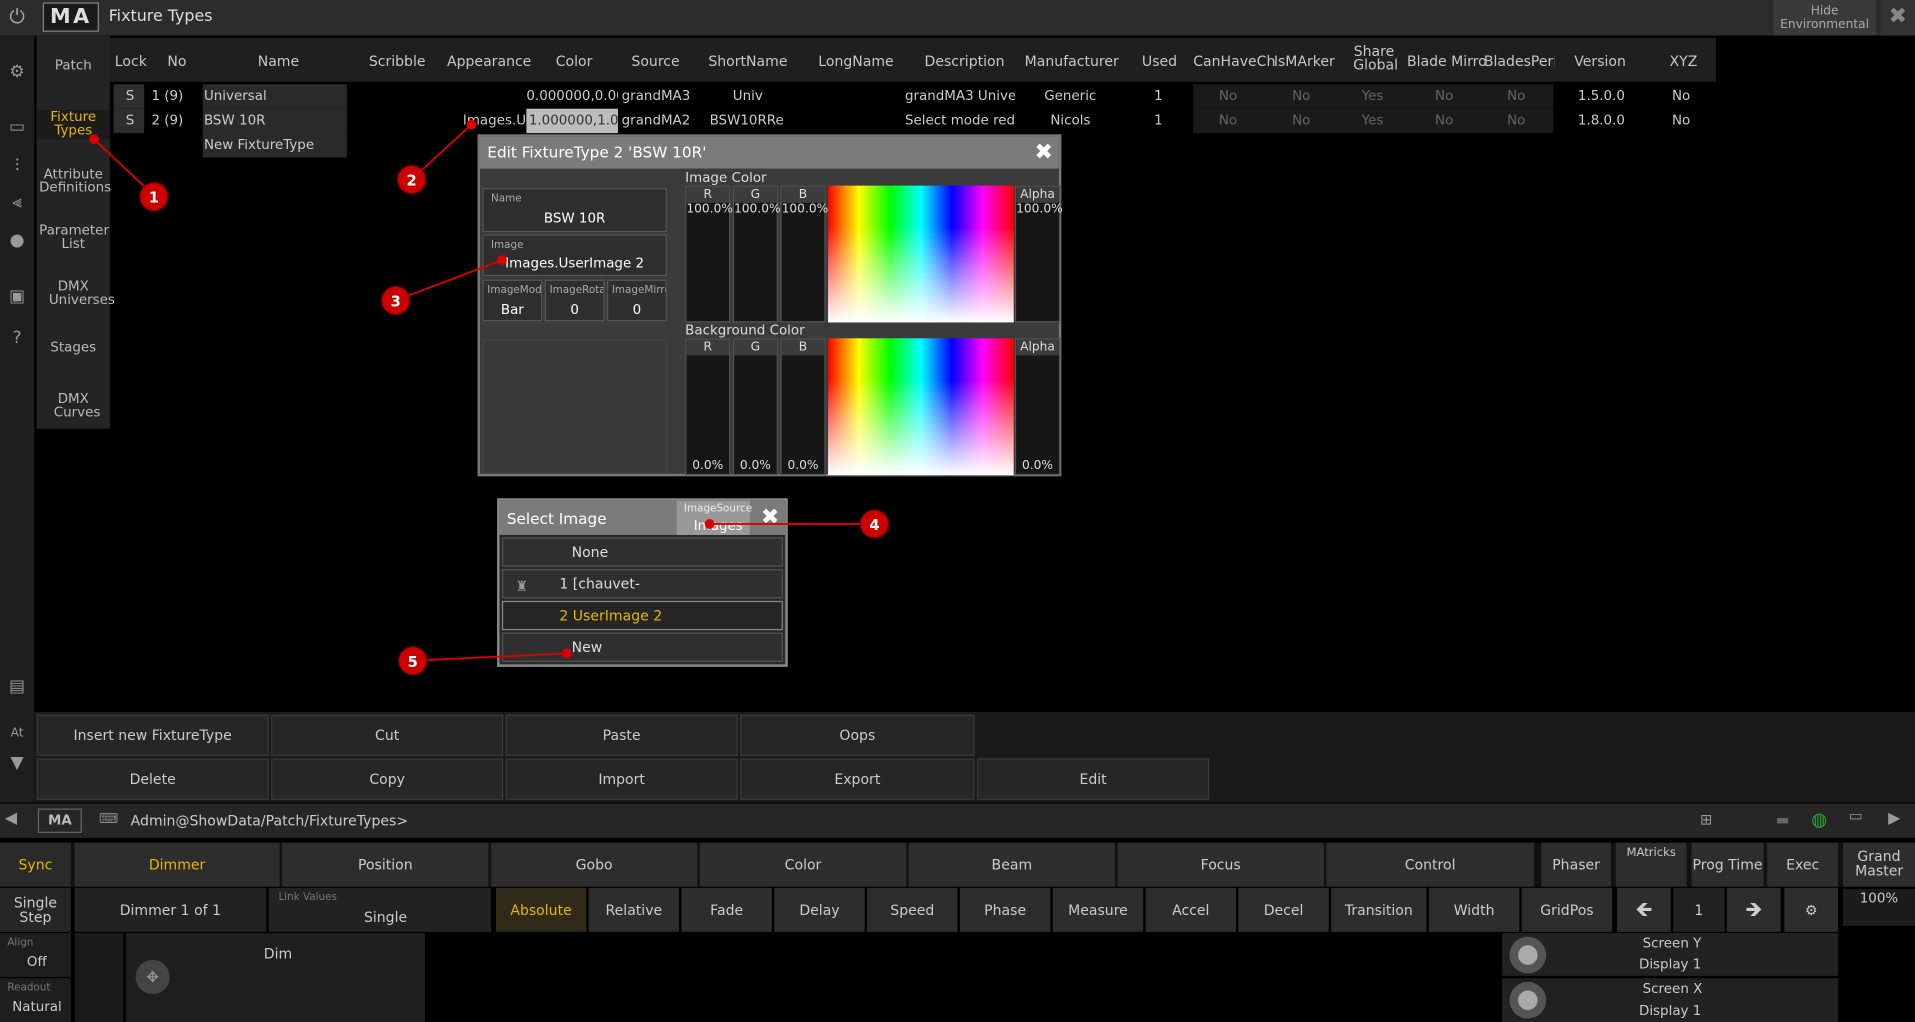 The image size is (1915, 1022). Describe the element at coordinates (35, 909) in the screenshot. I see `single-step-button: Single Step` at that location.